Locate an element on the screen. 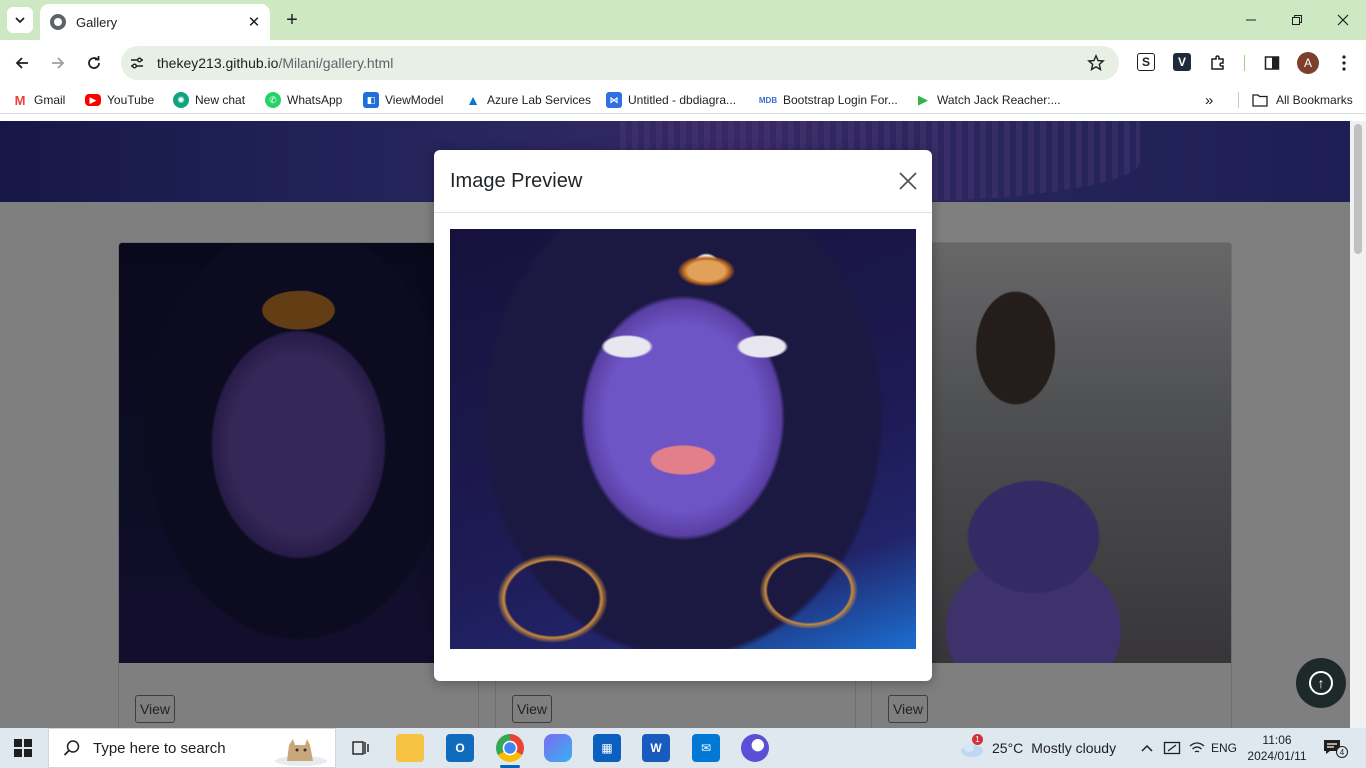 The image size is (1366, 768). taskbar-clock: 11:06 2024/01/11 is located at coordinates (1277, 748).